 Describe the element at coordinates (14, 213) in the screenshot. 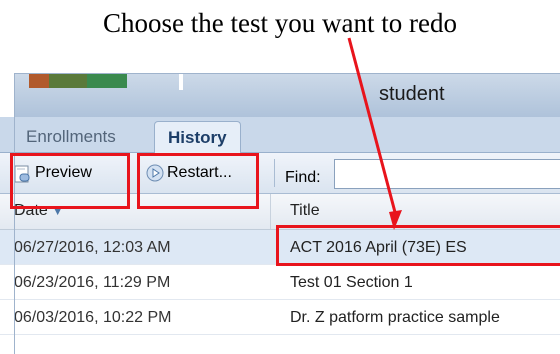

I see `window-border` at that location.